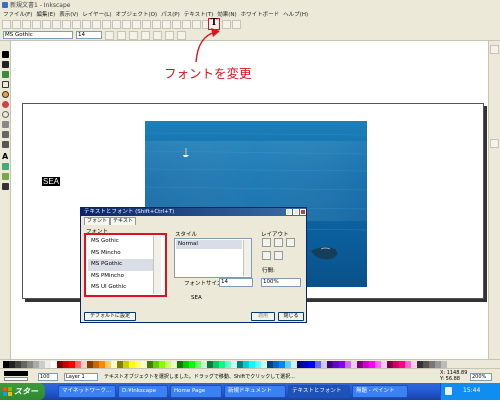 Image resolution: width=500 pixels, height=417 pixels. What do you see at coordinates (199, 14) in the screenshot?
I see `menu-text: テキスト(T)` at bounding box center [199, 14].